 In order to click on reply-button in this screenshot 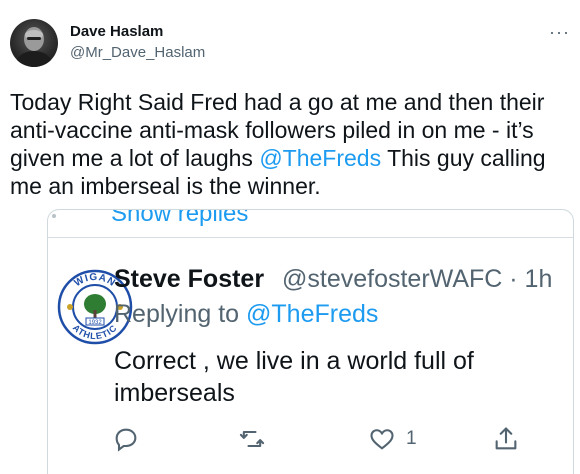, I will do `click(126, 439)`.